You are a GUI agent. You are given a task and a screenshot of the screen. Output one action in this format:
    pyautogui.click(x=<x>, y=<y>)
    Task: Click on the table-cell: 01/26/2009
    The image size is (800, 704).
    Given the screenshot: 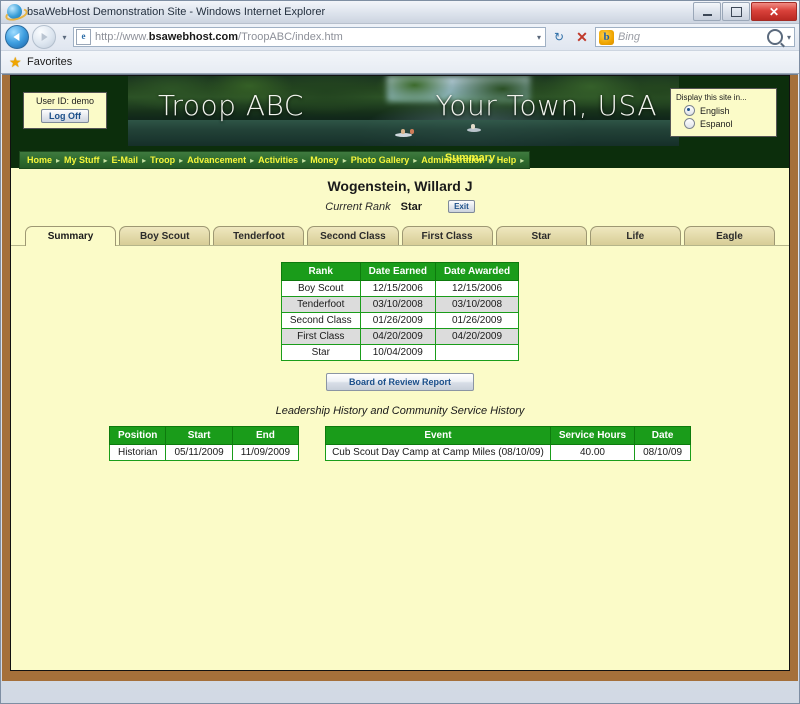 What is the action you would take?
    pyautogui.click(x=397, y=320)
    